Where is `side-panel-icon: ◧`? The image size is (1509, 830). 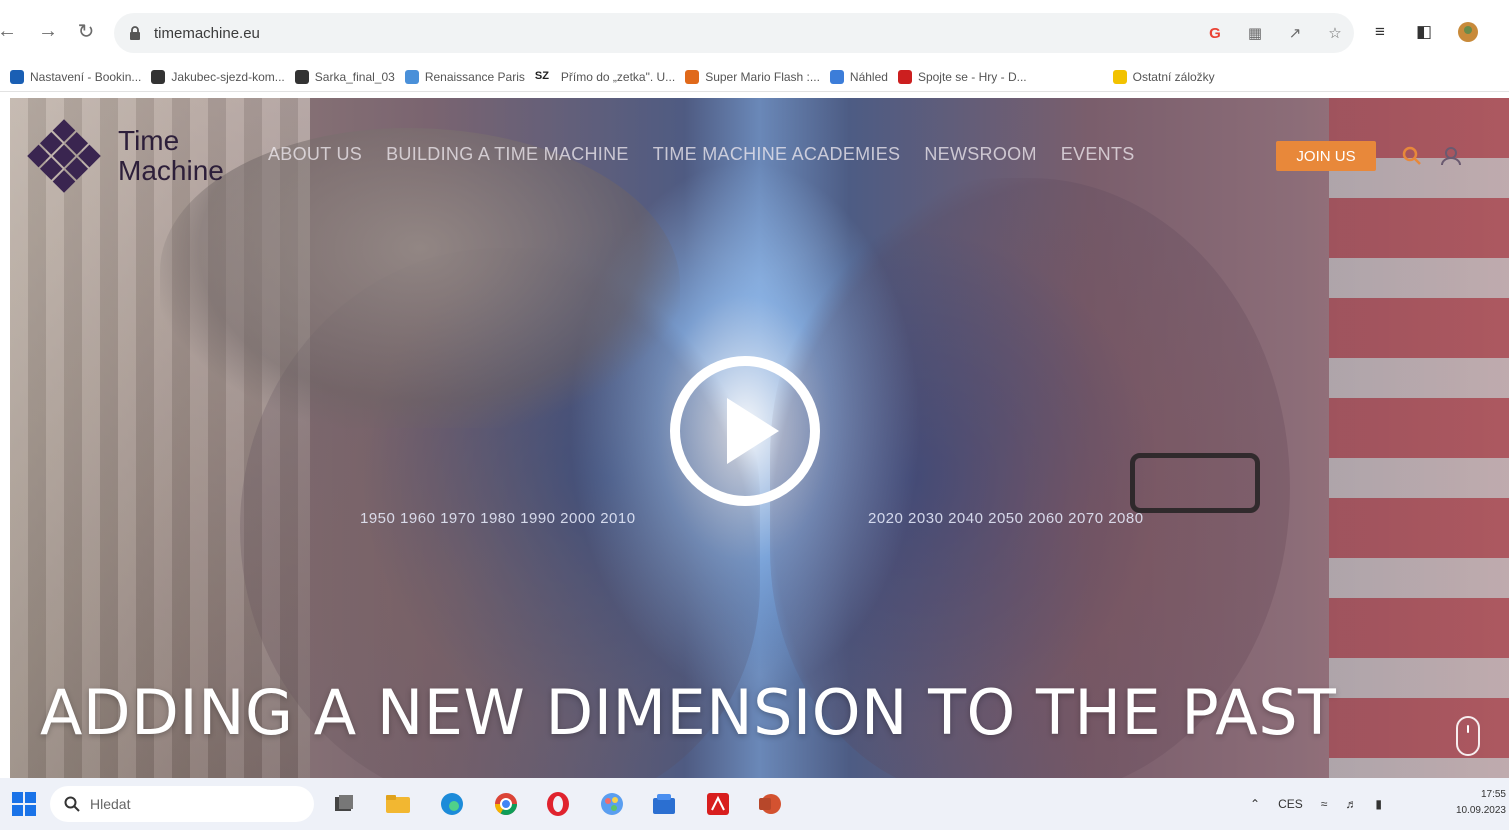
side-panel-icon: ◧ is located at coordinates (1424, 32).